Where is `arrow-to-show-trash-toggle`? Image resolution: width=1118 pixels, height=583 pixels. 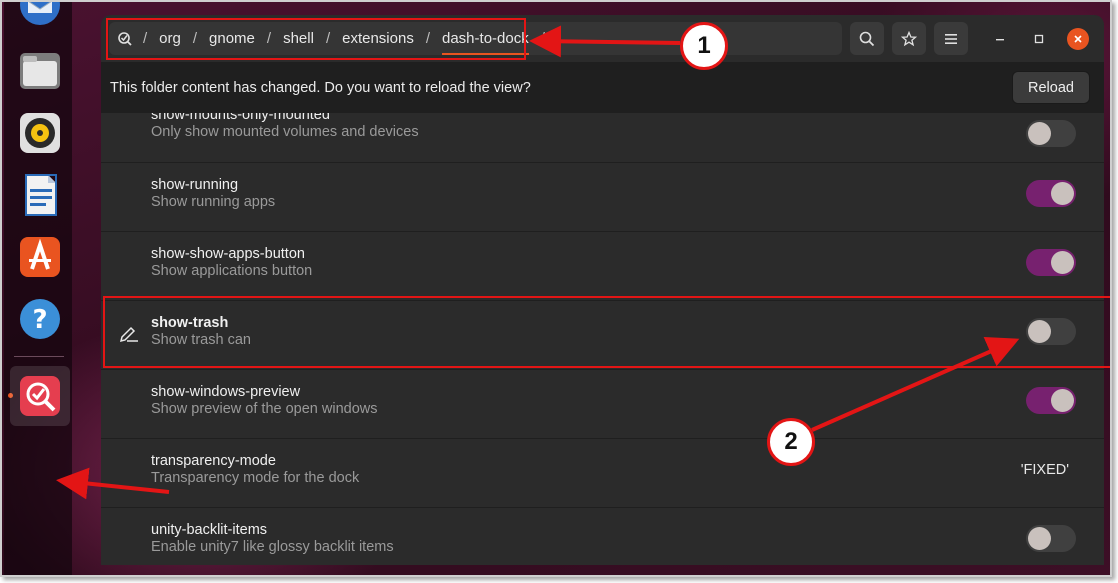
arrow-to-show-trash-toggle is located at coordinates (915, 384).